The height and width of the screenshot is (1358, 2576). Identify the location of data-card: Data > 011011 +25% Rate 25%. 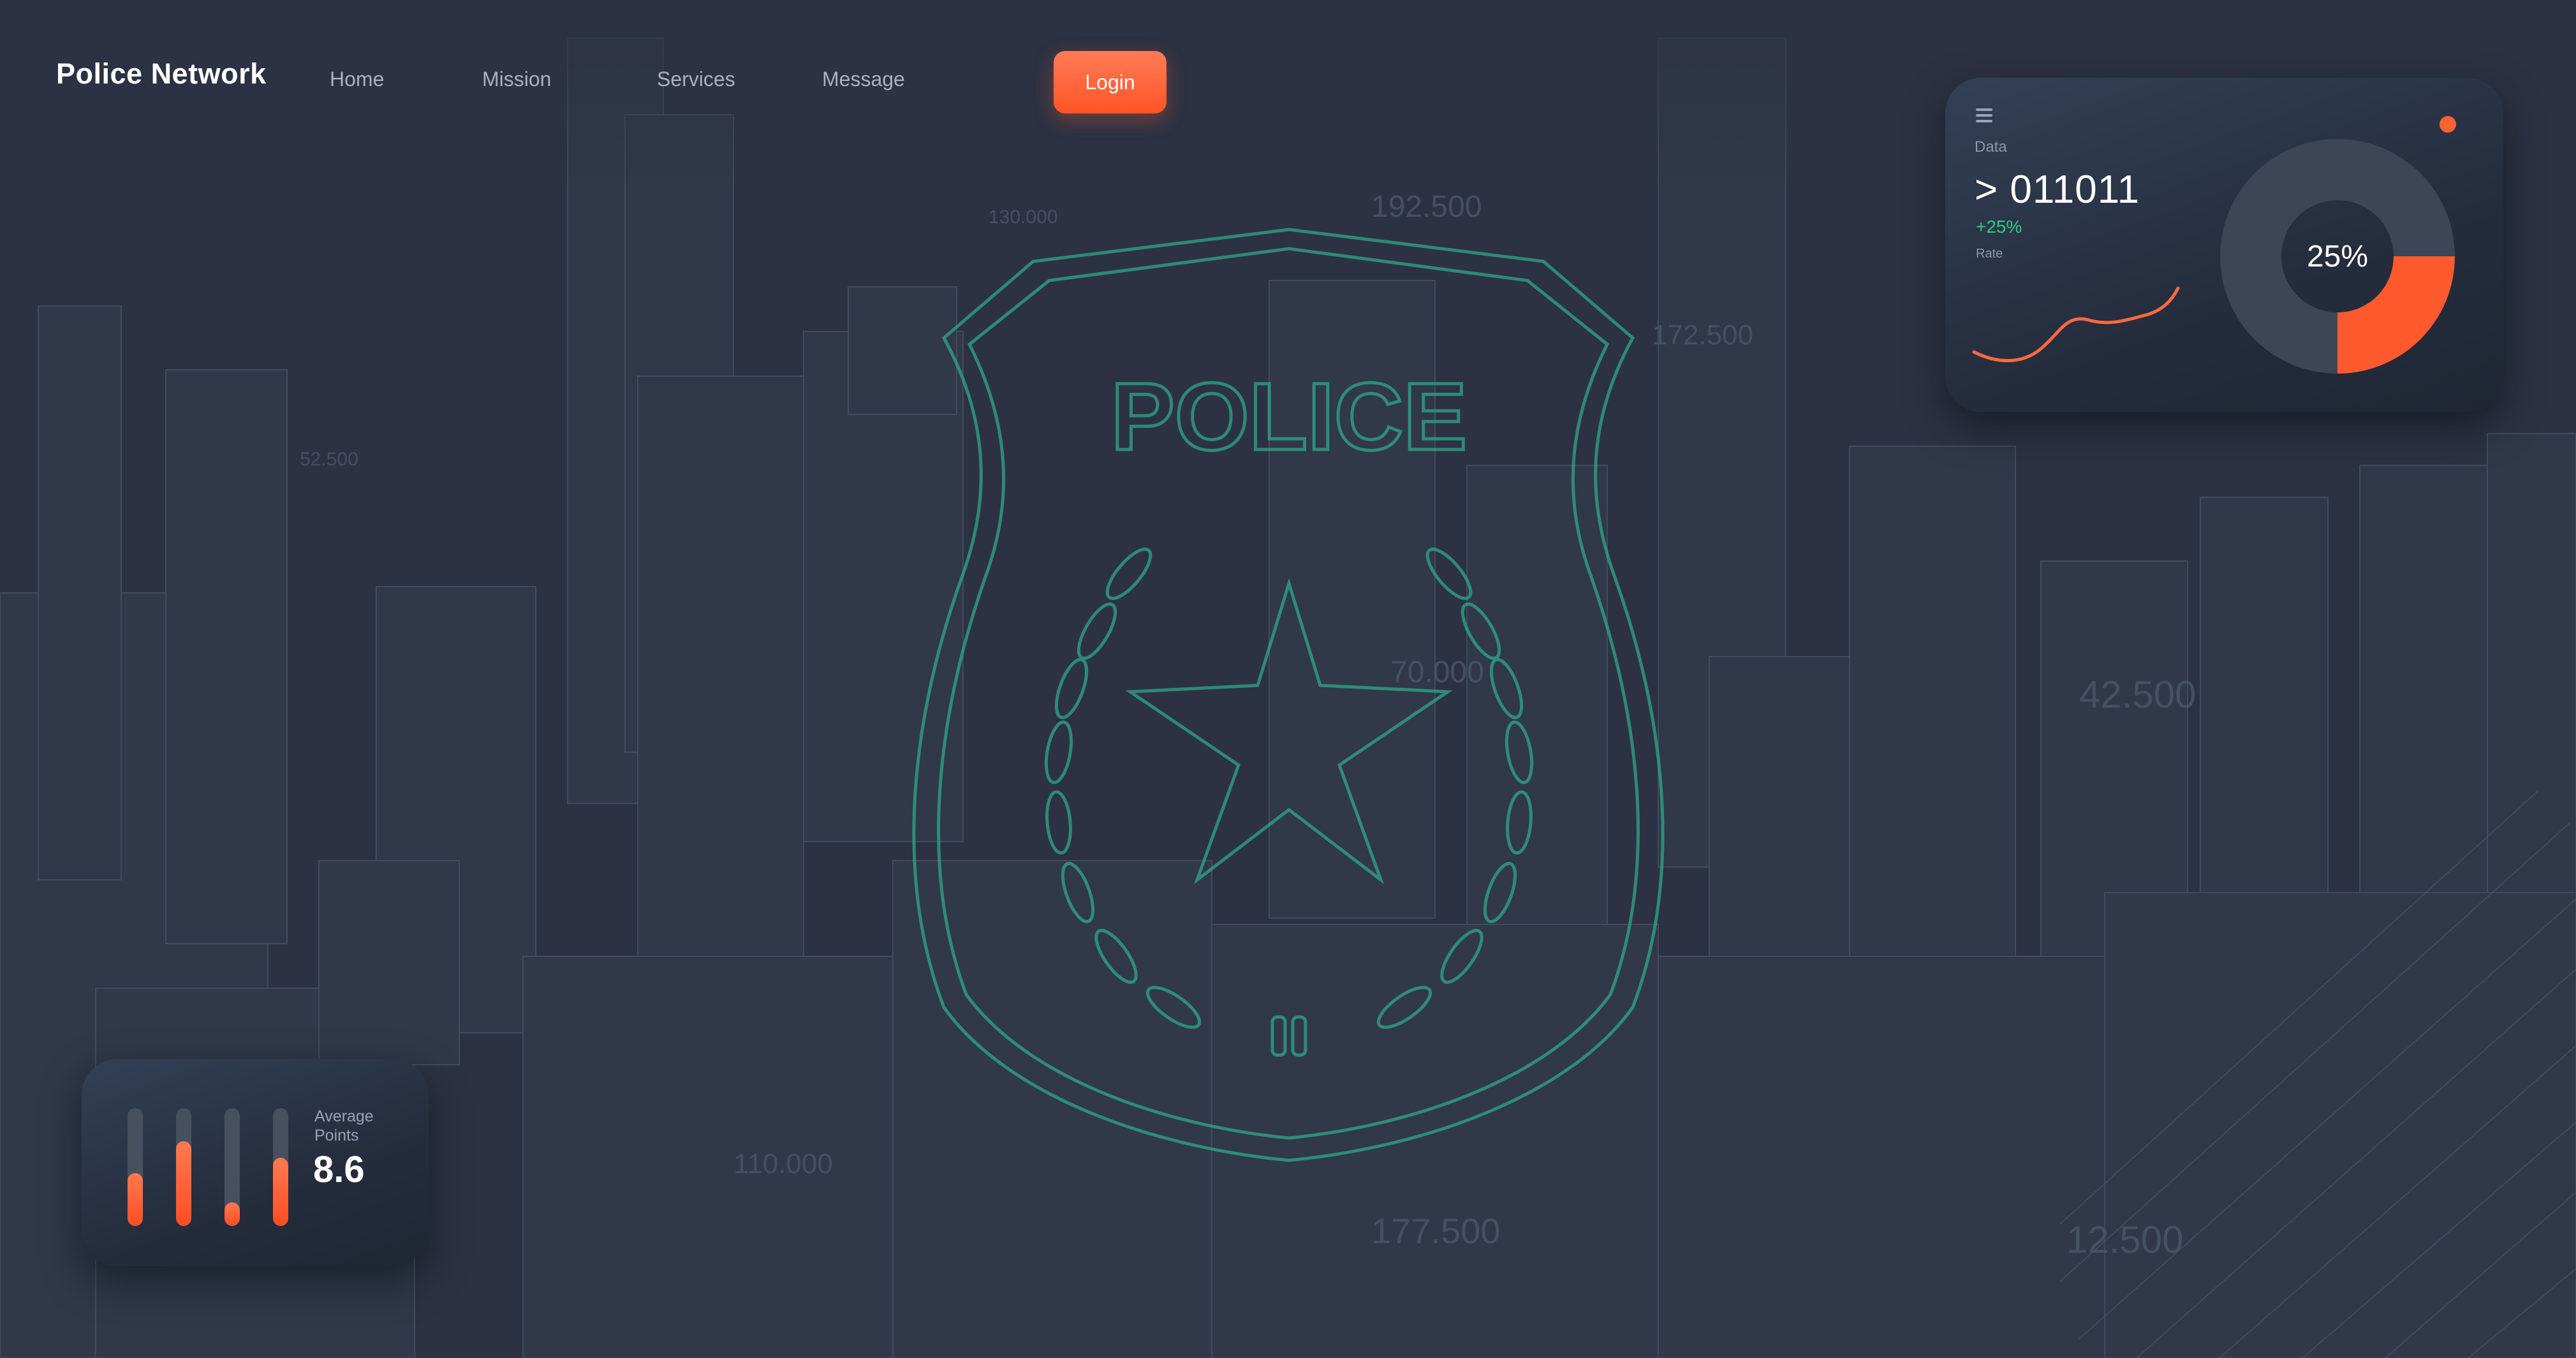
(2224, 245).